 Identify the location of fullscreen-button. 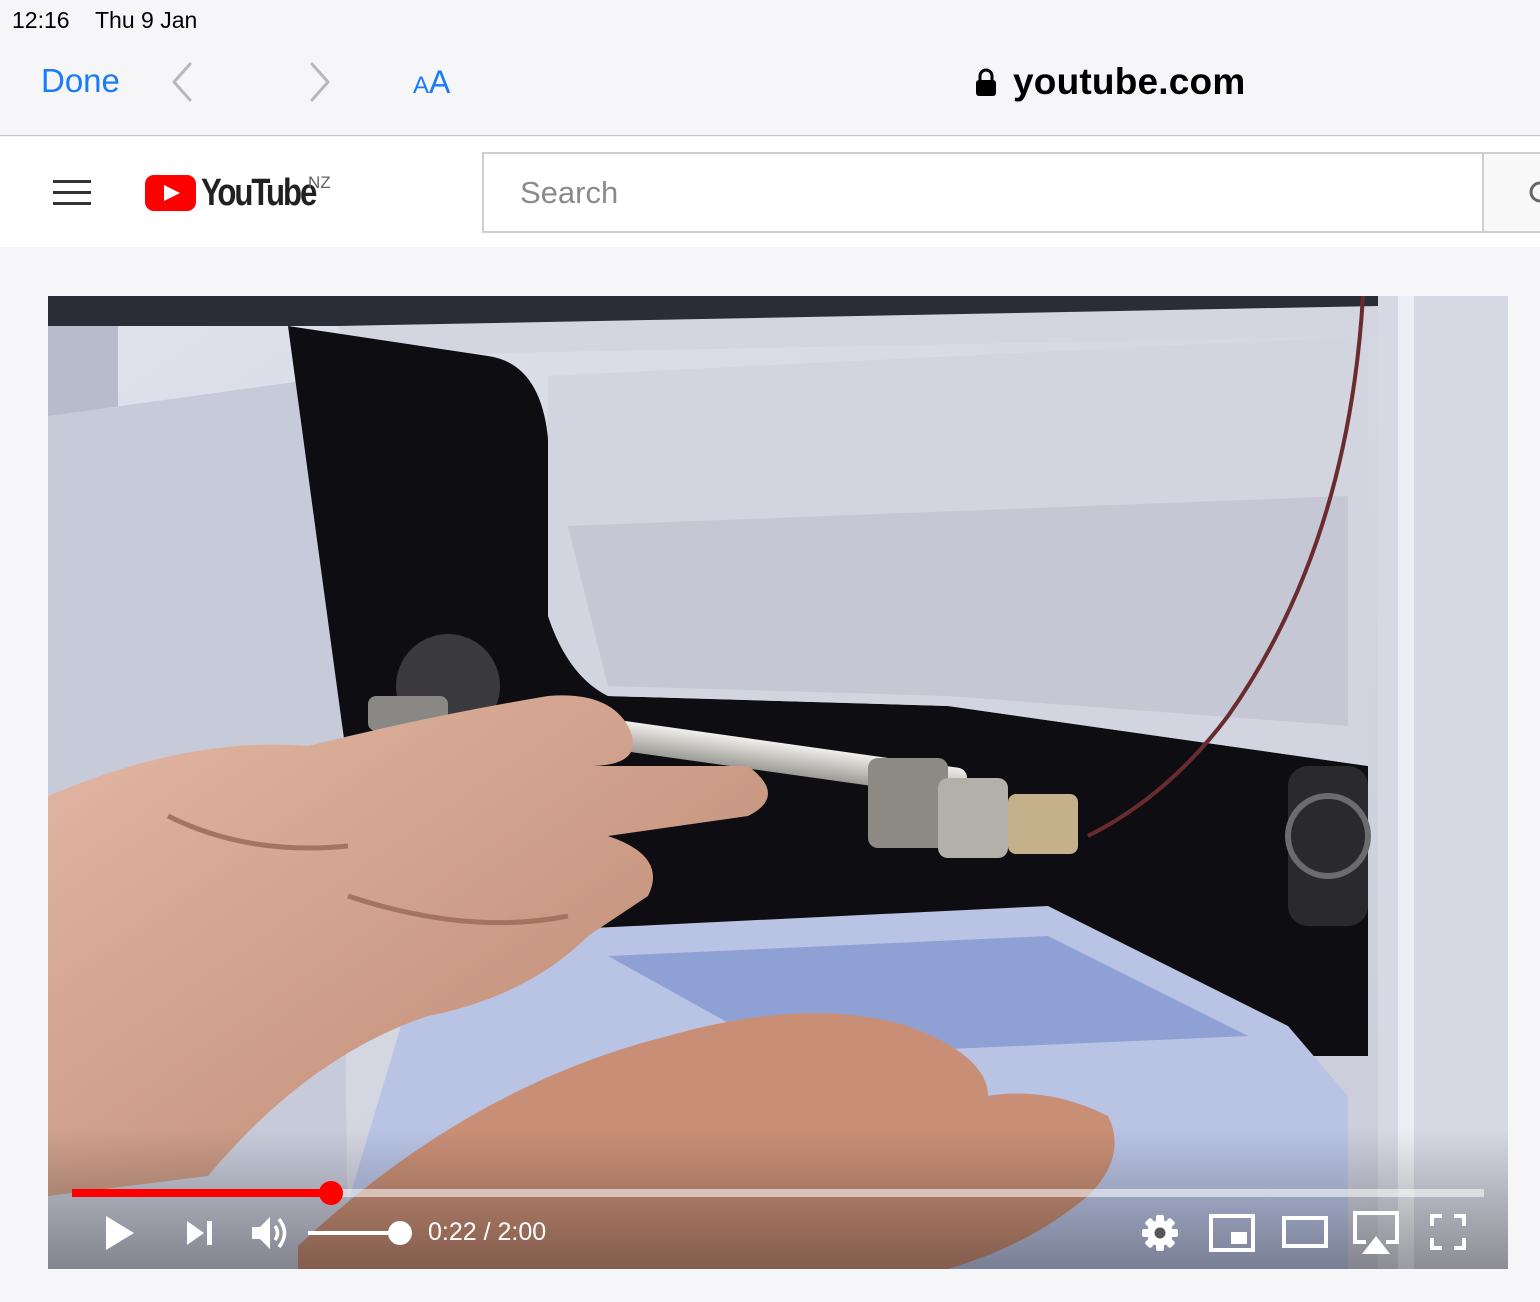
(1448, 1232).